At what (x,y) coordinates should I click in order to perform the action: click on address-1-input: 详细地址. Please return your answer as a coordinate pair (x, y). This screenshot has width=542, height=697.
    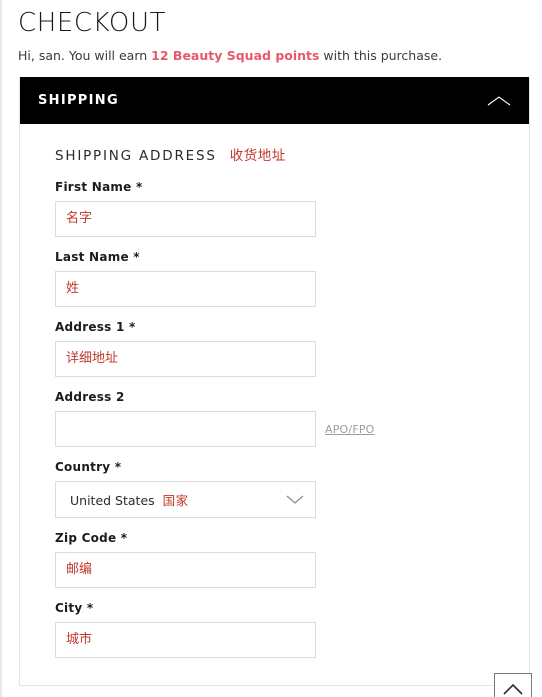
    Looking at the image, I should click on (185, 359).